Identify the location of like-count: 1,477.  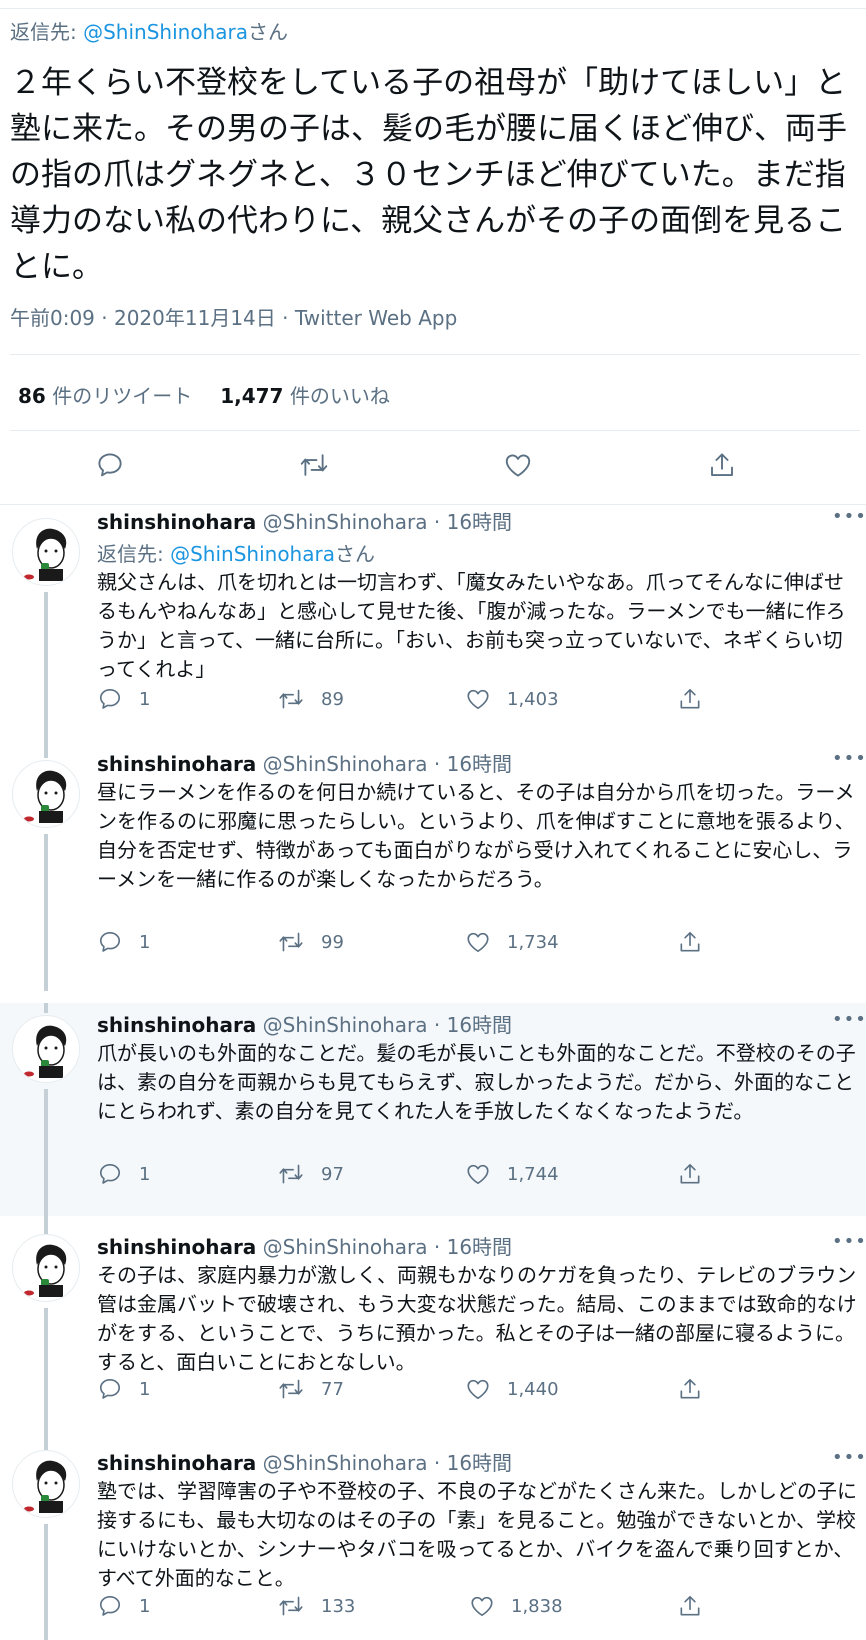
(252, 396).